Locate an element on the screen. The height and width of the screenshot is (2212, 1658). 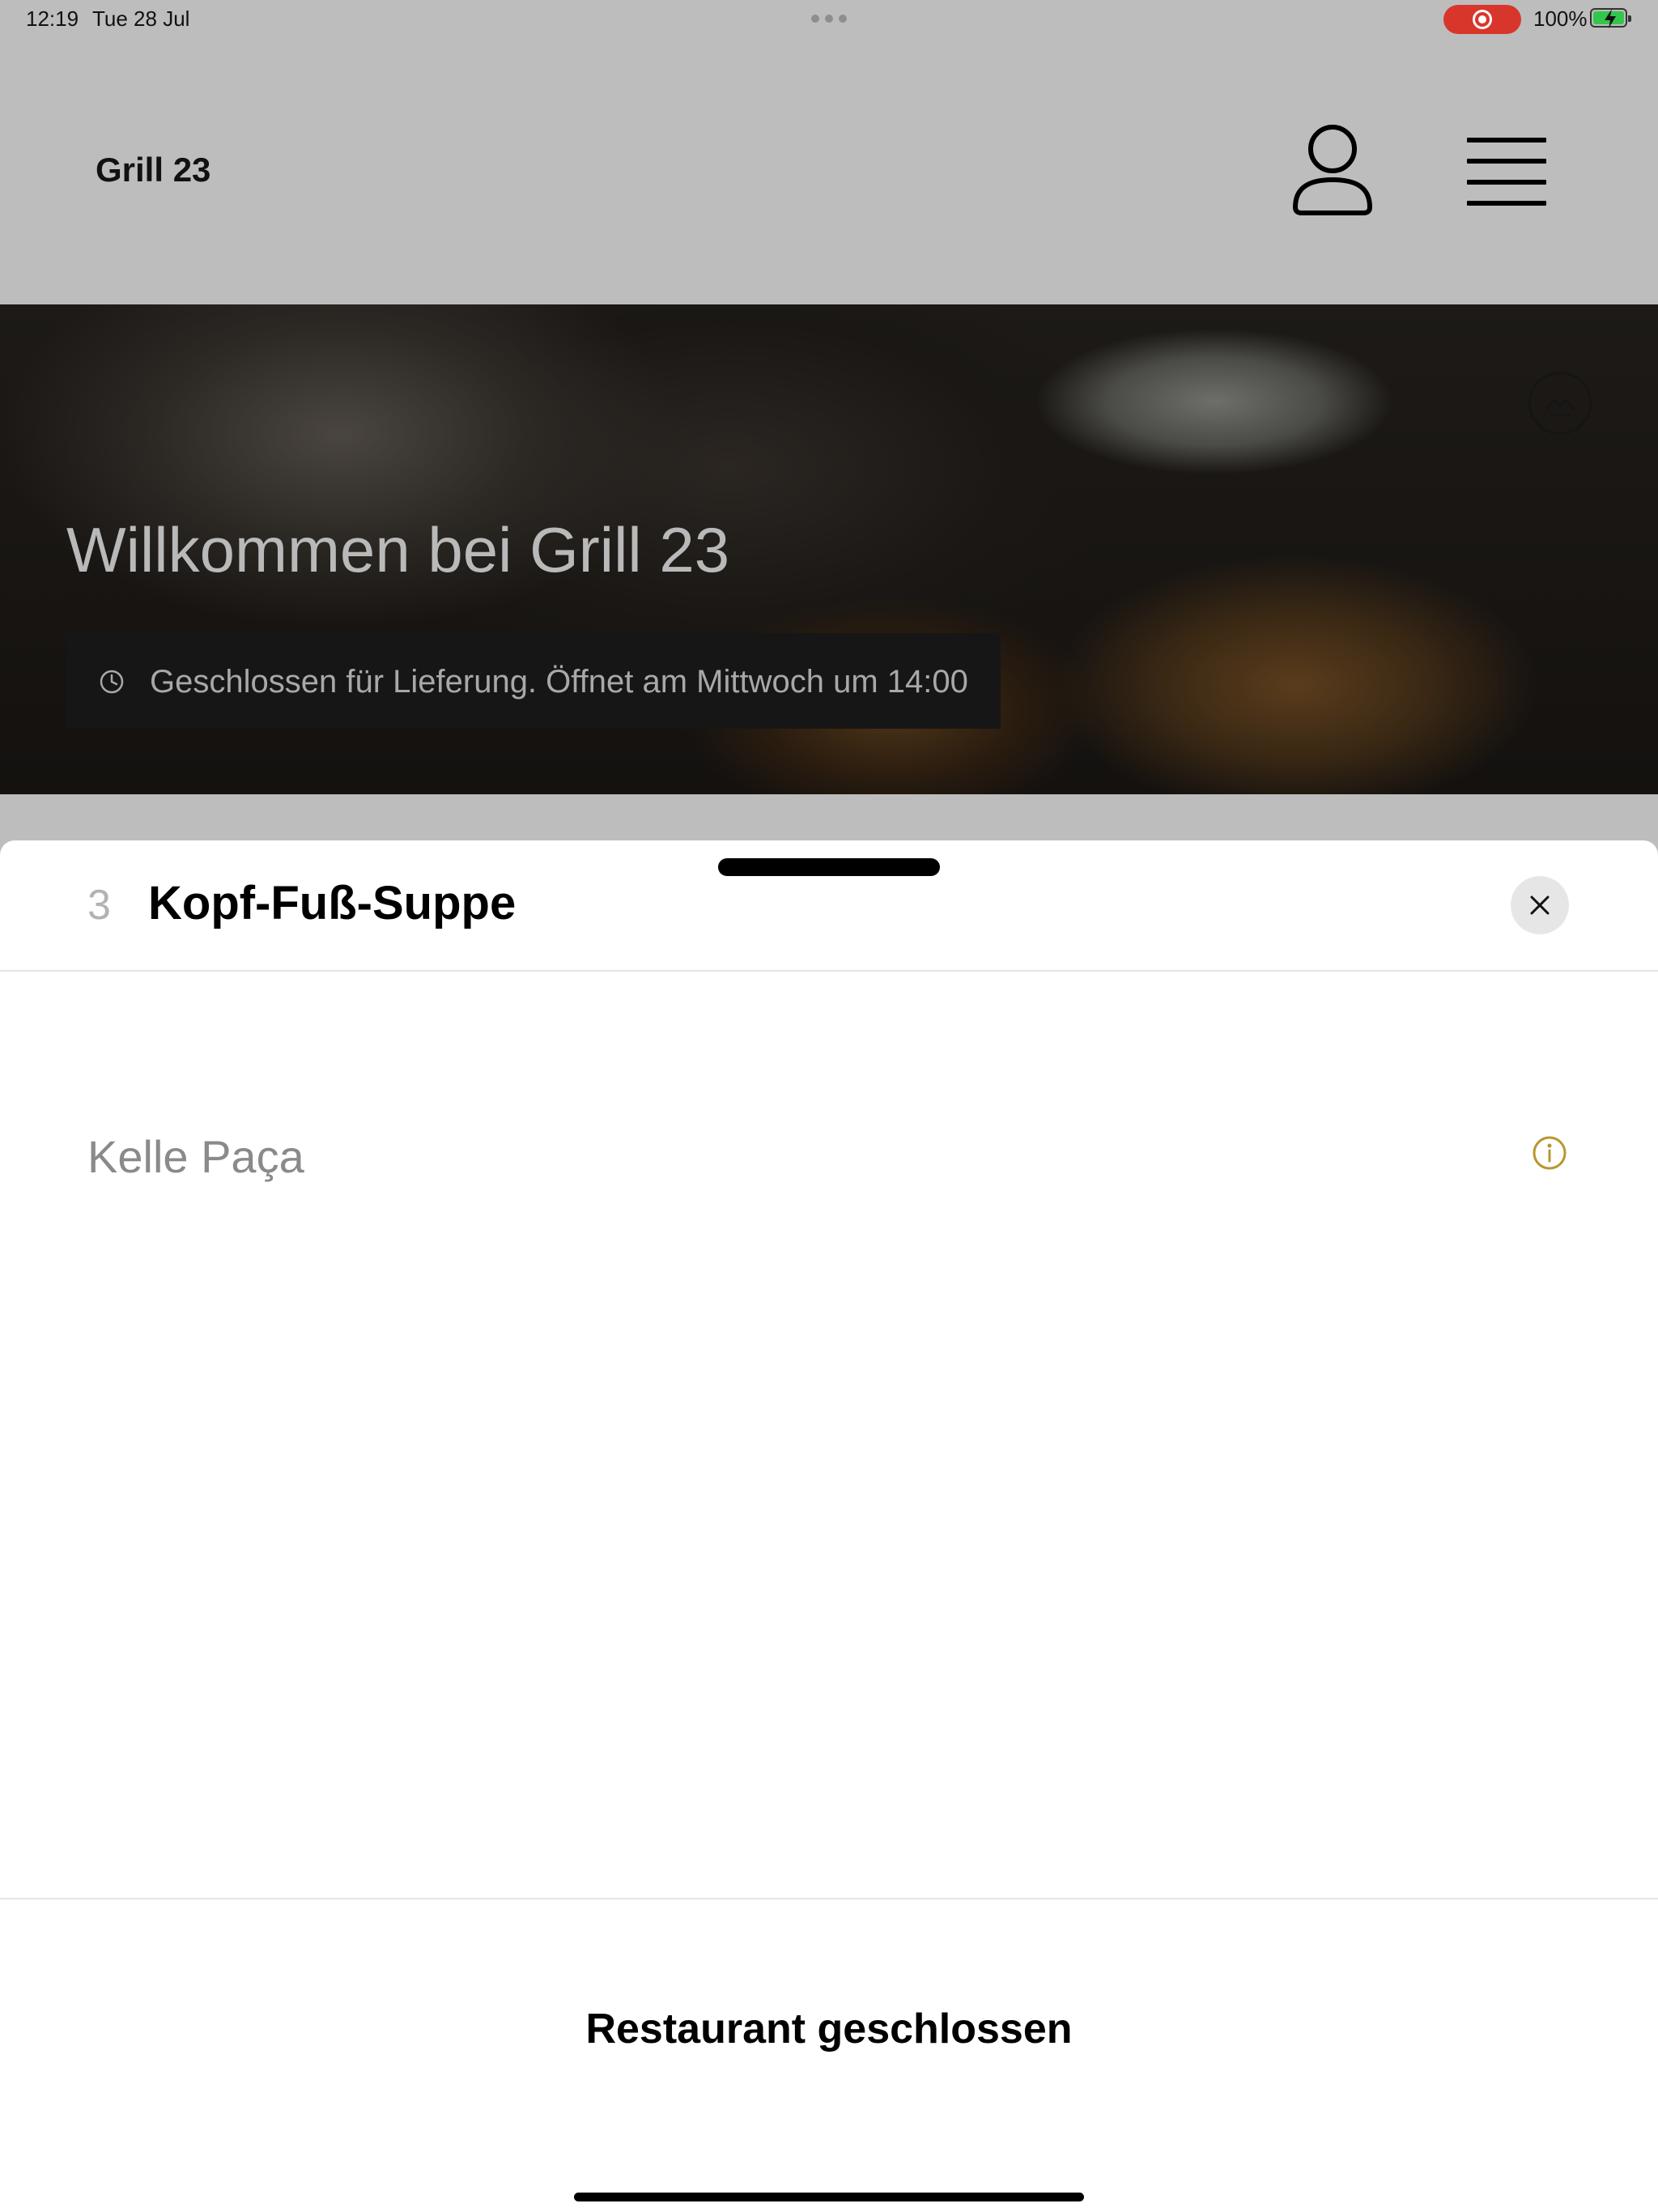
account-button is located at coordinates (1332, 170).